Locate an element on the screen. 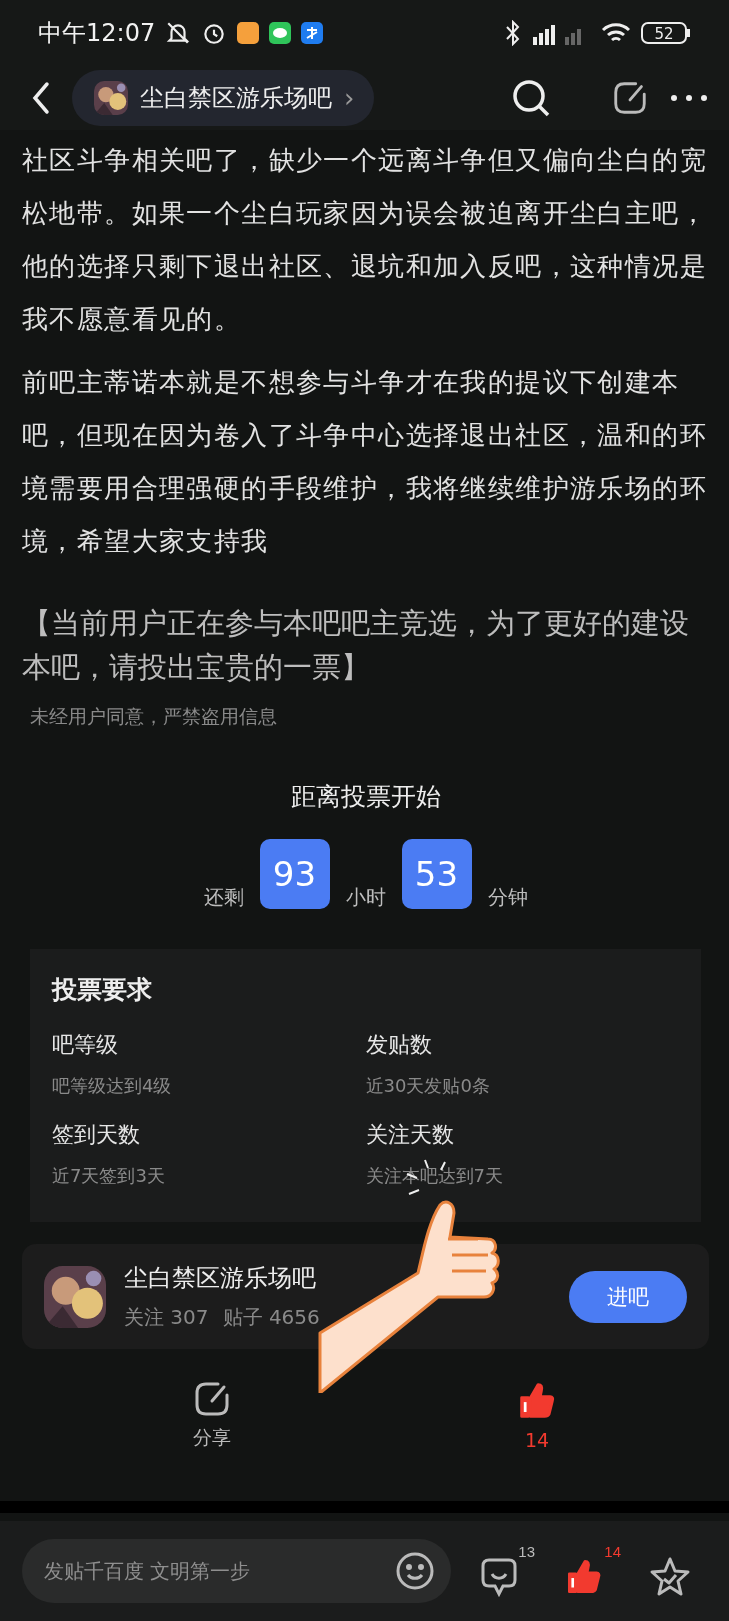 This screenshot has width=729, height=1621. hours-number: 93 is located at coordinates (294, 874).